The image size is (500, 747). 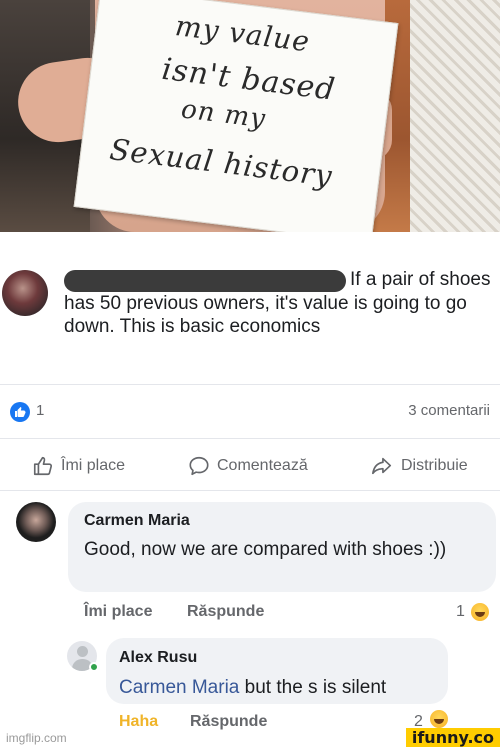 What do you see at coordinates (225, 612) in the screenshot?
I see `comment-reply-button: Răspunde` at bounding box center [225, 612].